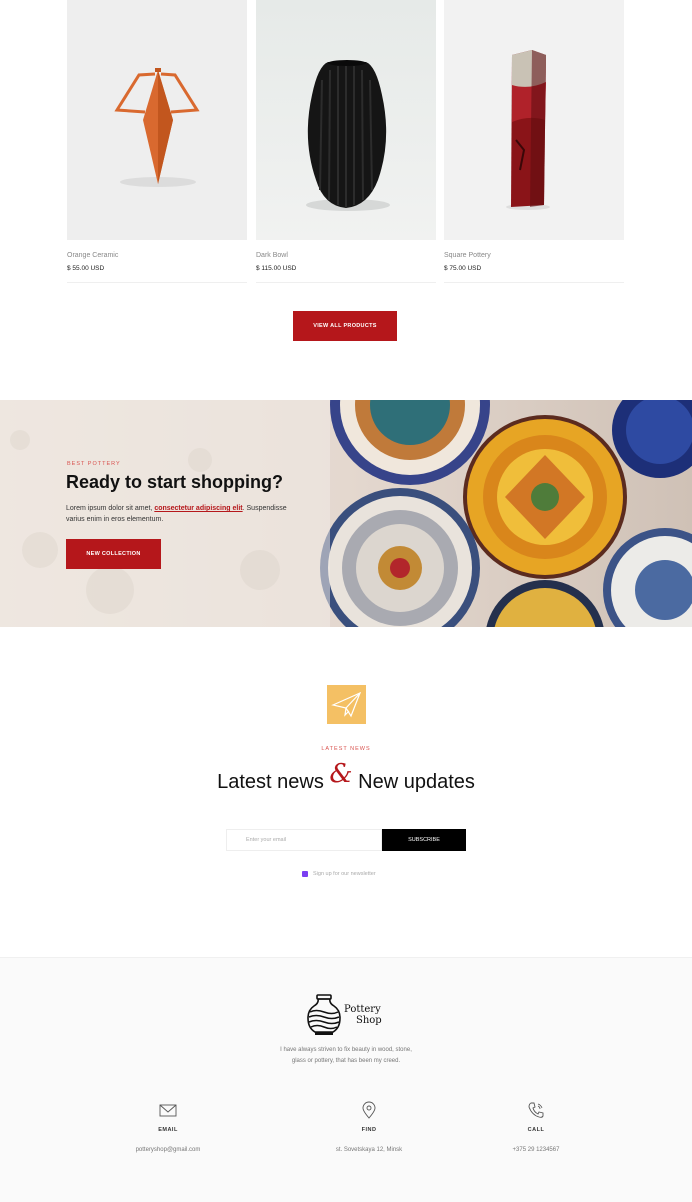  What do you see at coordinates (369, 1110) in the screenshot?
I see `map-pin-icon` at bounding box center [369, 1110].